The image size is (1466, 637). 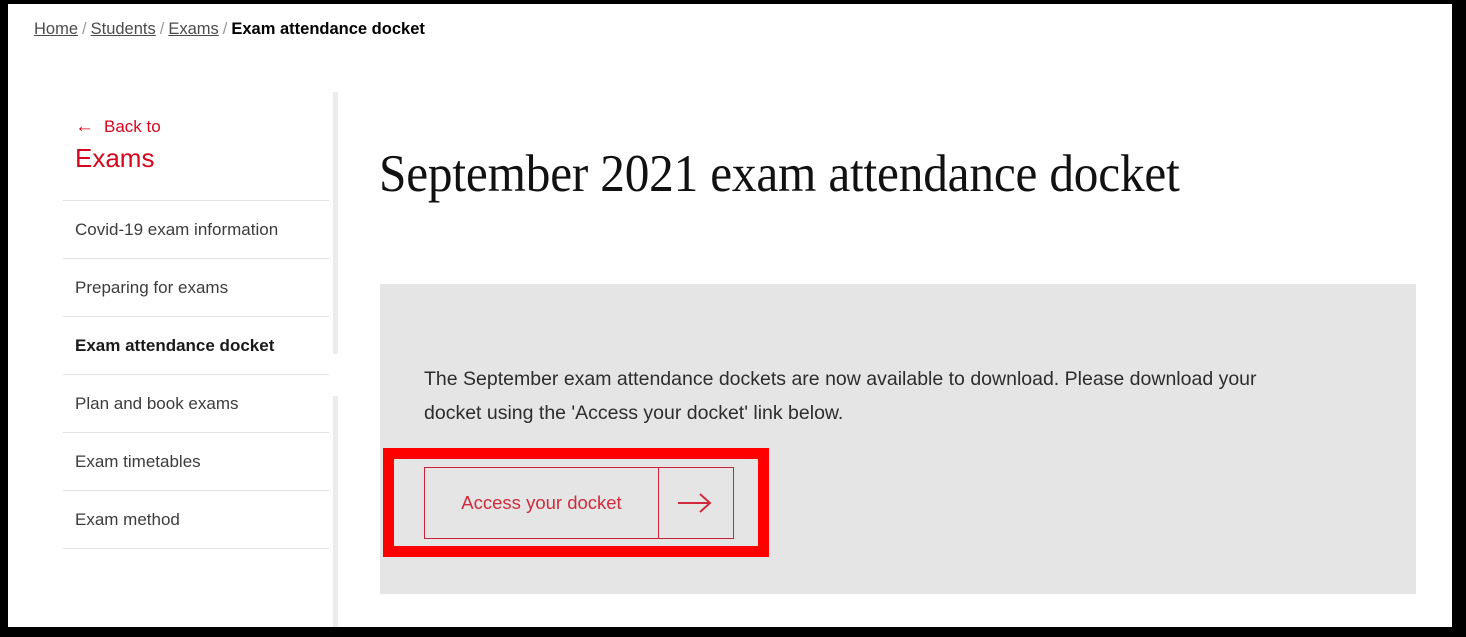 I want to click on sidebar-scroll-rail-gap, so click(x=335, y=375).